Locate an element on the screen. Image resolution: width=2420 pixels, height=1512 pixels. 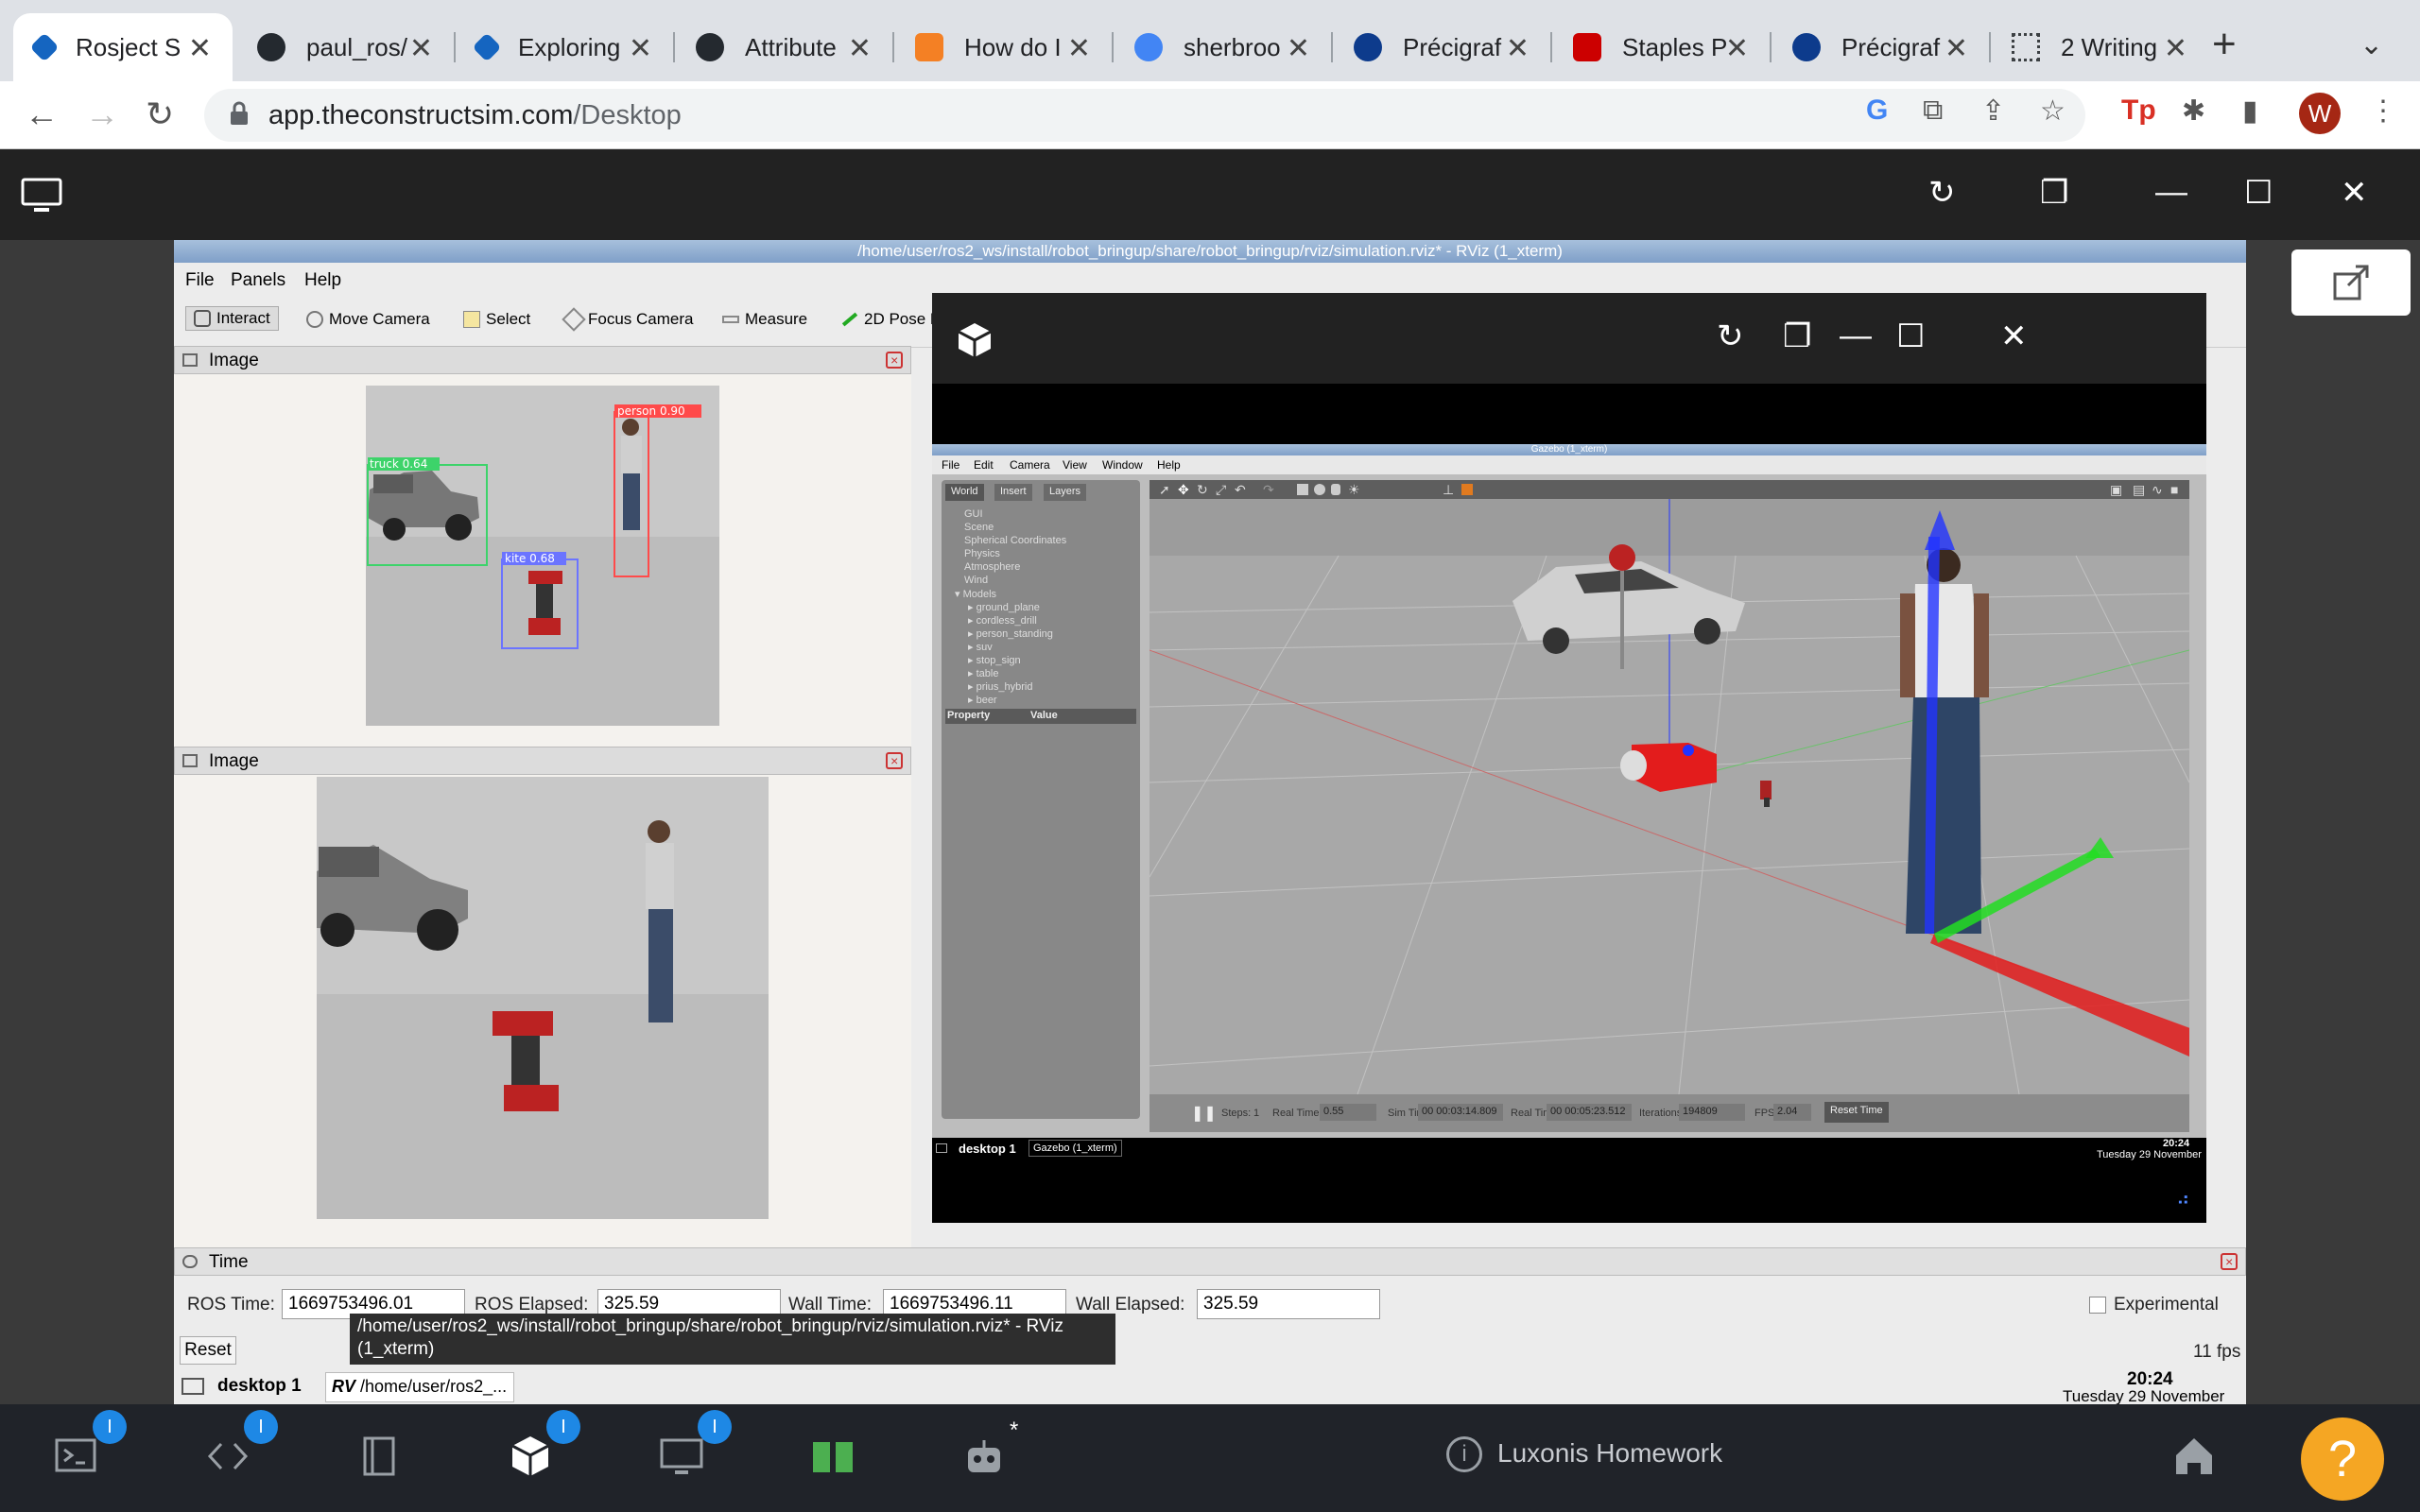
browser-tab: How do I ✕ is located at coordinates (1003, 47).